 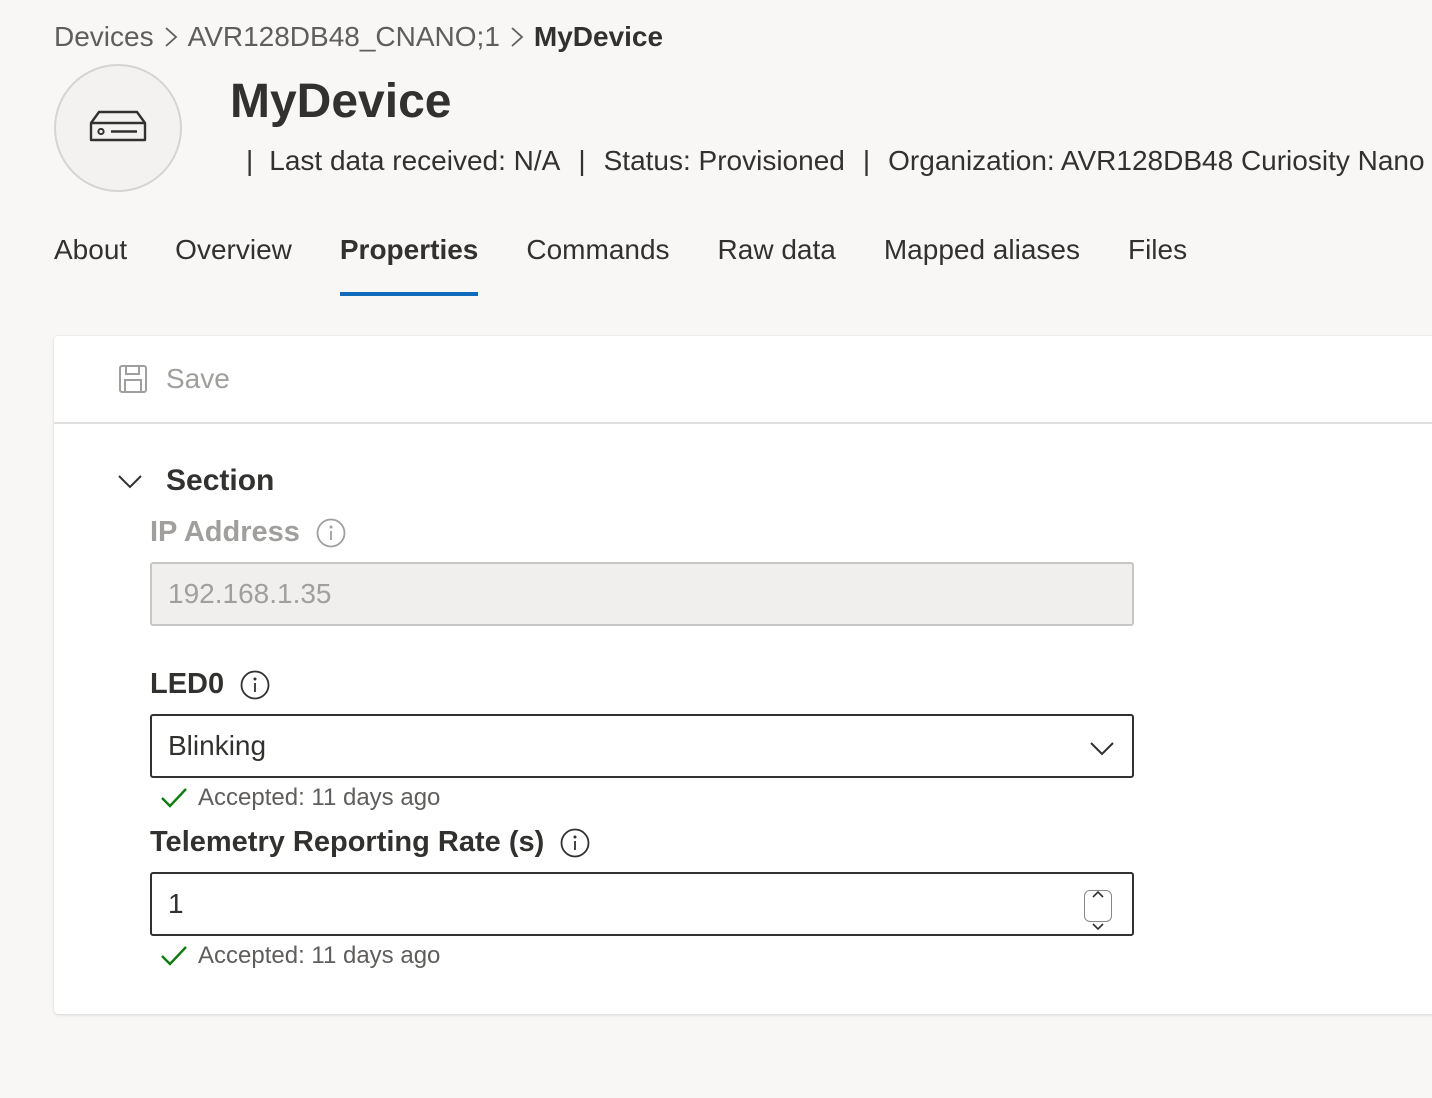 I want to click on telemetry-rate-input: 1, so click(x=642, y=904).